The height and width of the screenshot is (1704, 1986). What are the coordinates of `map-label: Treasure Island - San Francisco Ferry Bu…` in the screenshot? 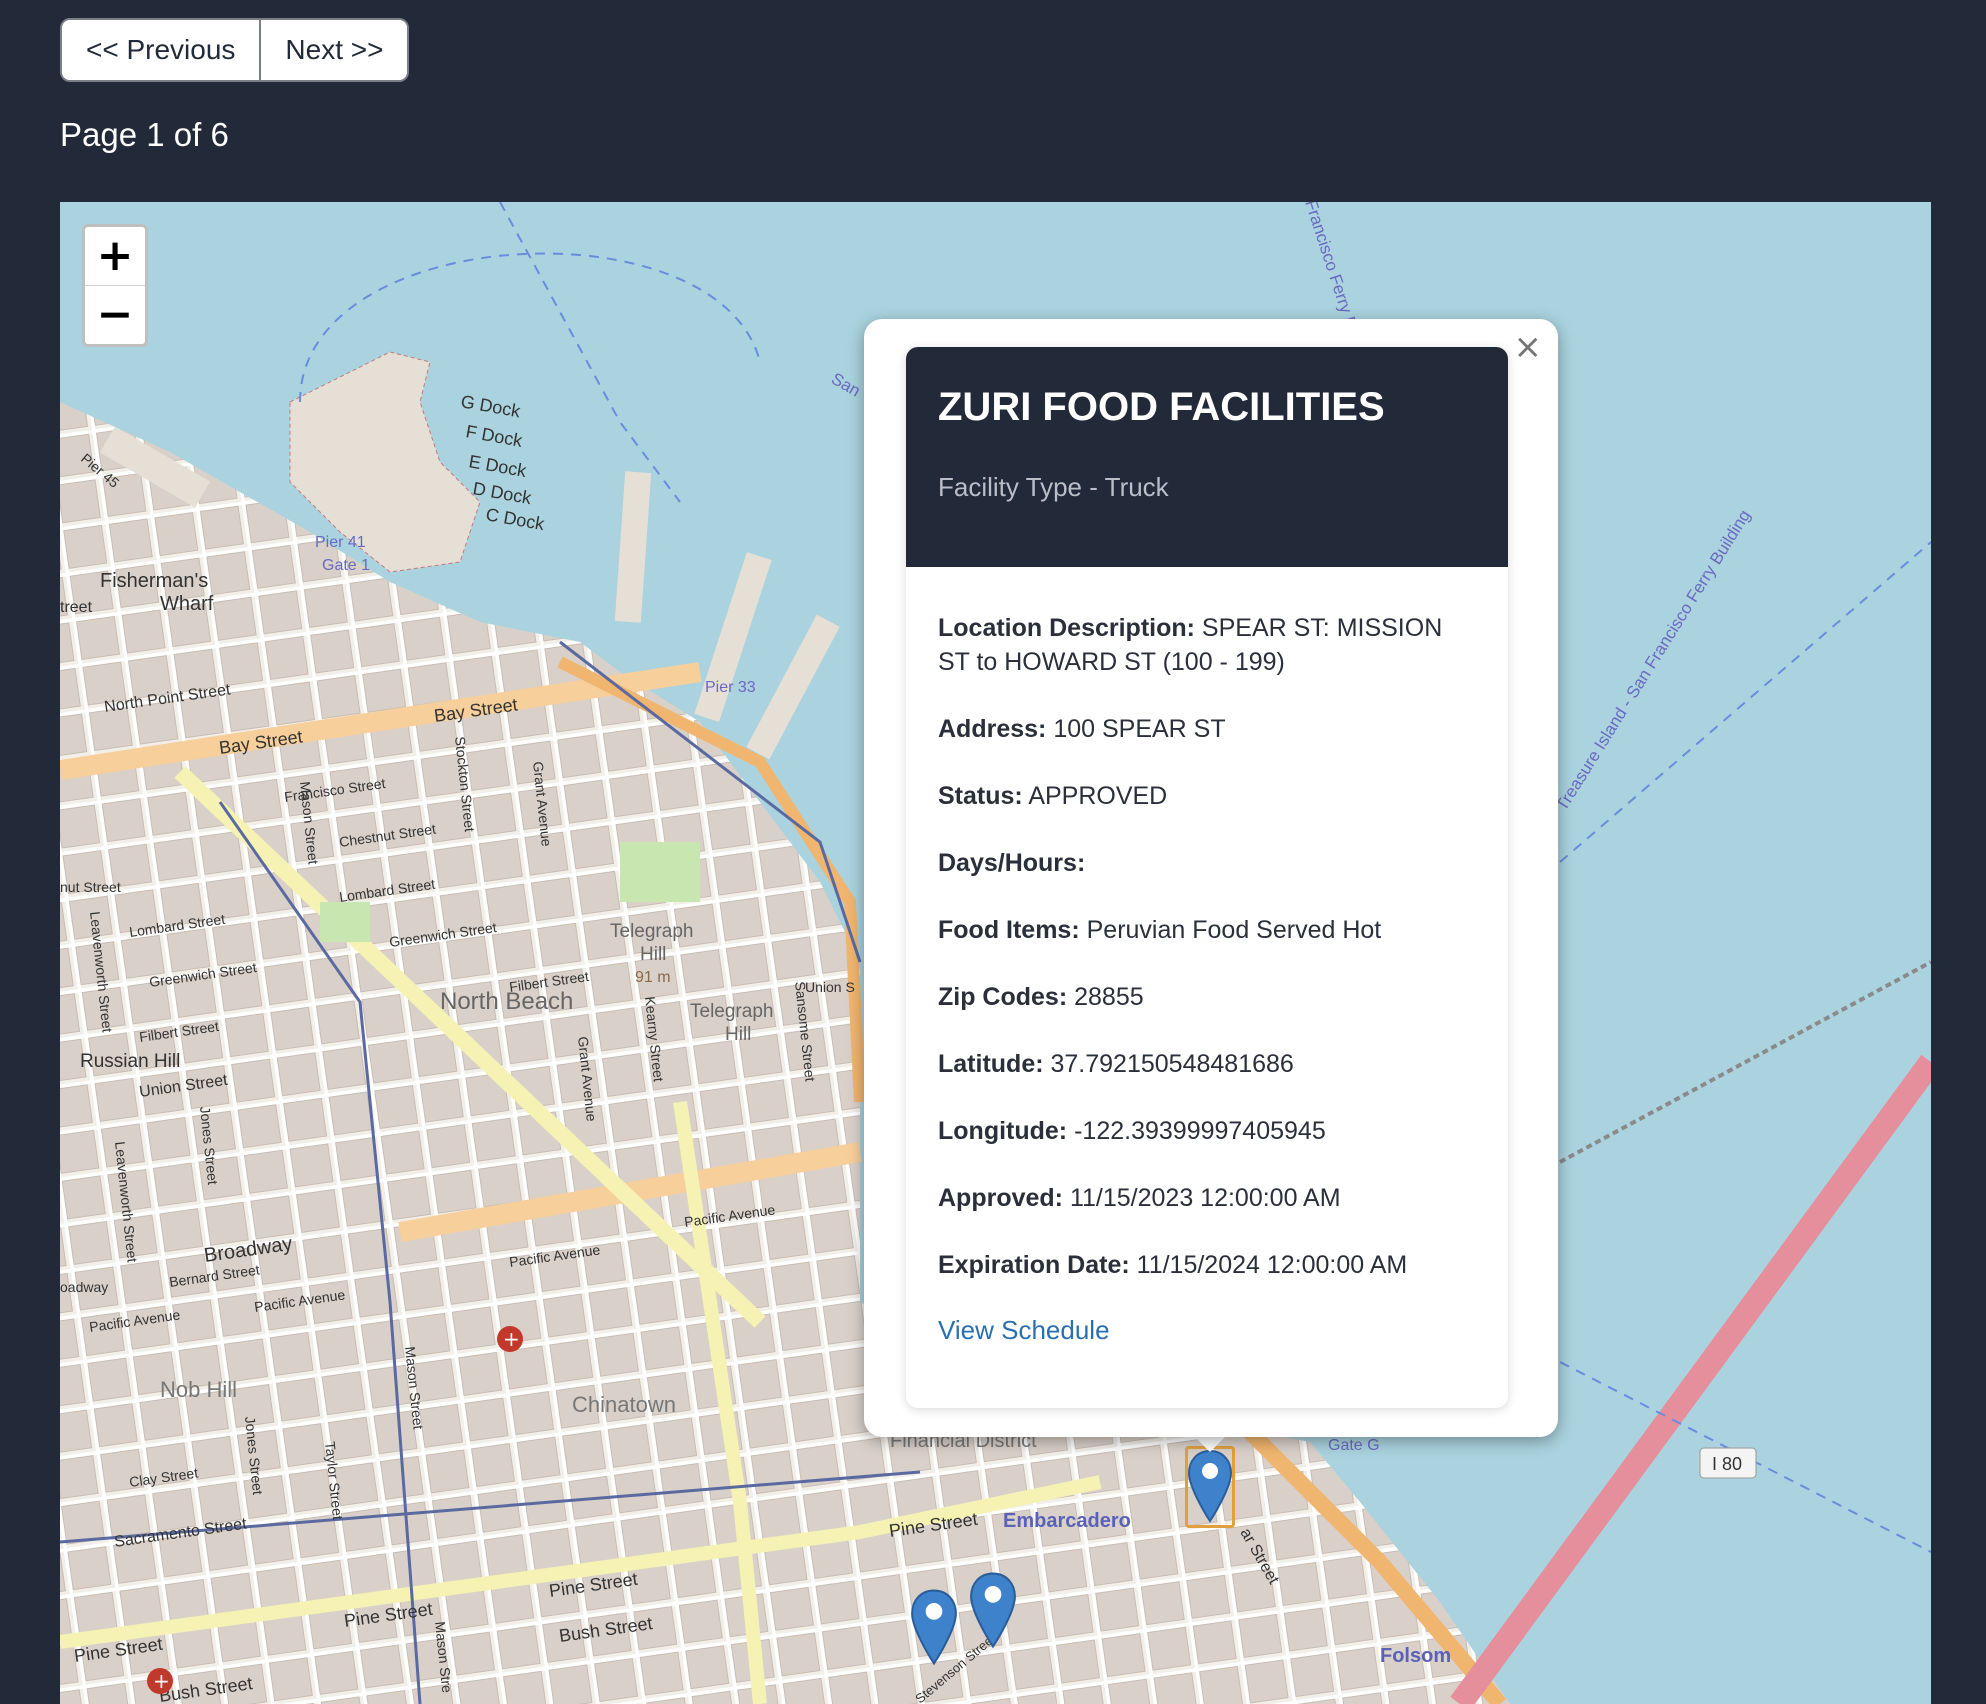 It's located at (1653, 661).